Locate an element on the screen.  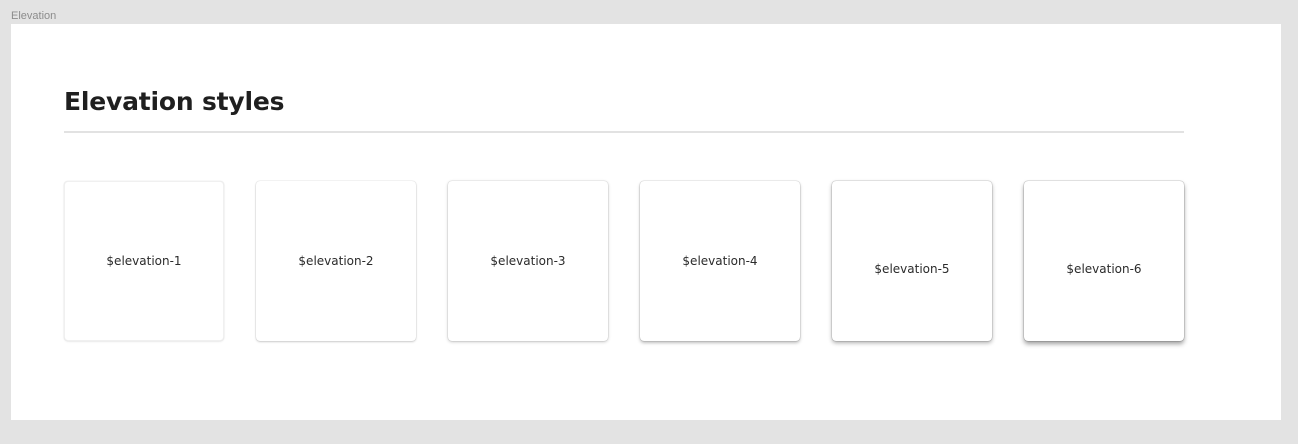
elevation-card-label: $elevation-5 is located at coordinates (912, 269).